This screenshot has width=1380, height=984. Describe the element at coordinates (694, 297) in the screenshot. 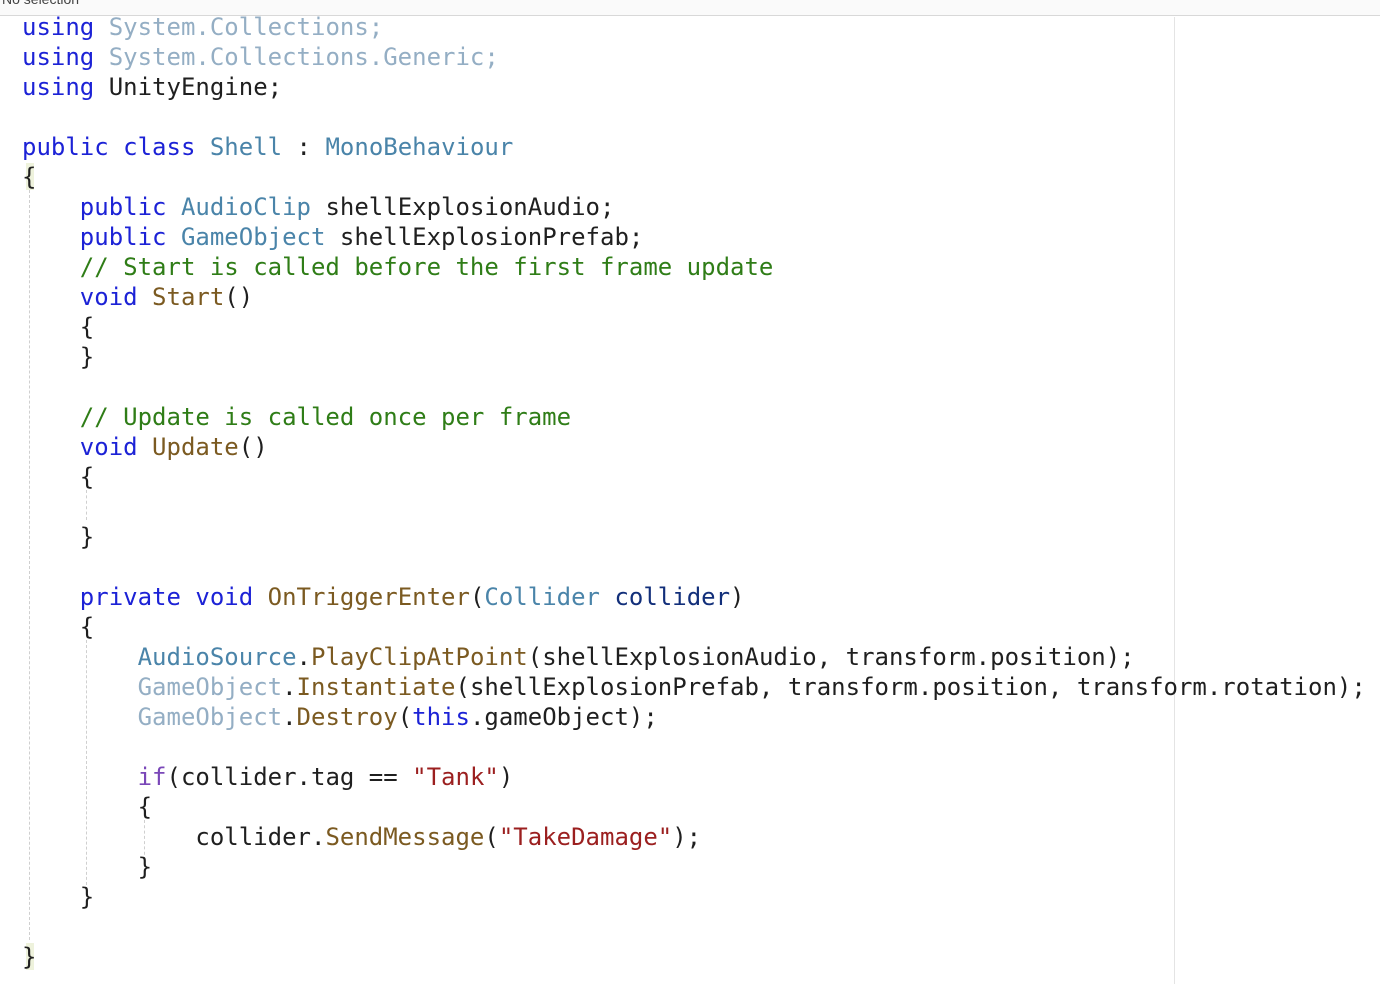

I see `code-line: void Start()` at that location.